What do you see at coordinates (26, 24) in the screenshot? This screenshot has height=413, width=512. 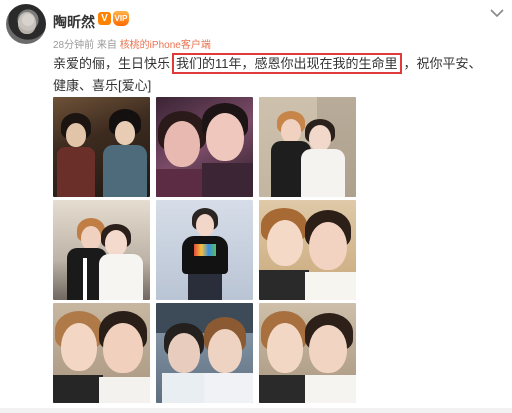 I see `avatar` at bounding box center [26, 24].